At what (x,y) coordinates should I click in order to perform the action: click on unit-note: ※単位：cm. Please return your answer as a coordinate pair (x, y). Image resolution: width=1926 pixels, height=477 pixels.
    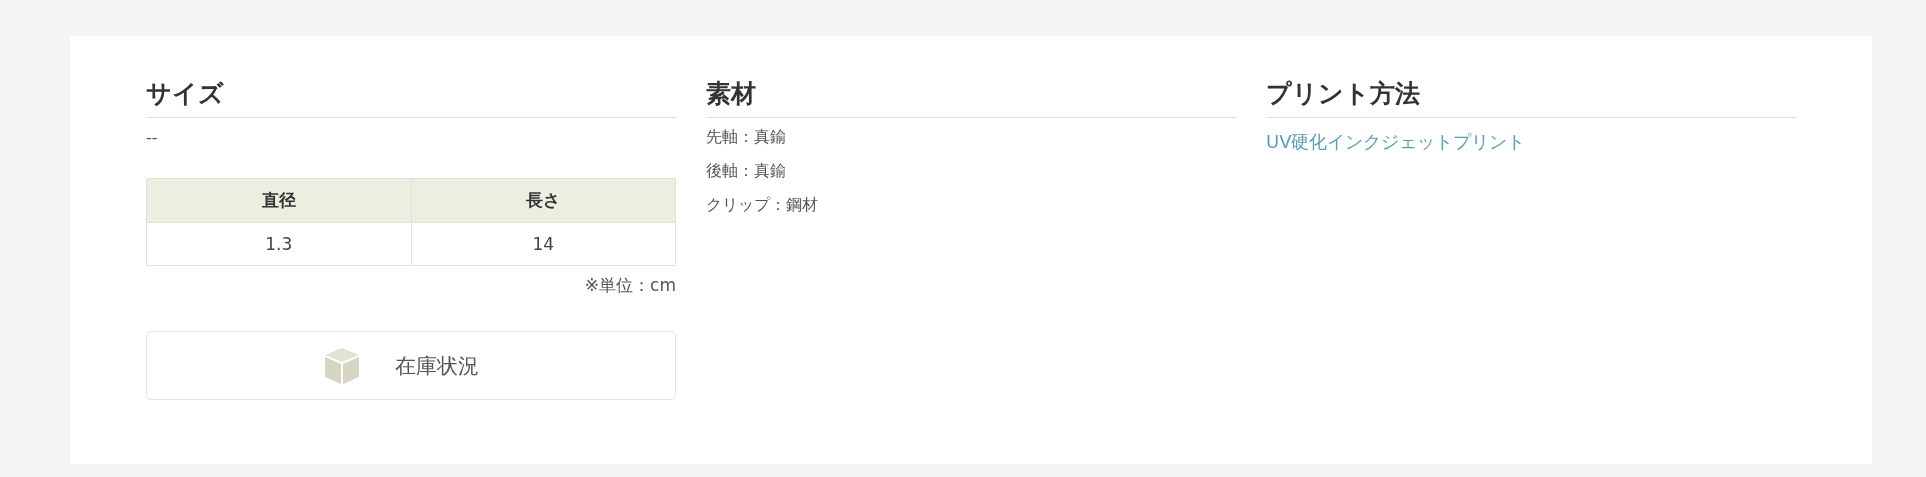
    Looking at the image, I should click on (630, 285).